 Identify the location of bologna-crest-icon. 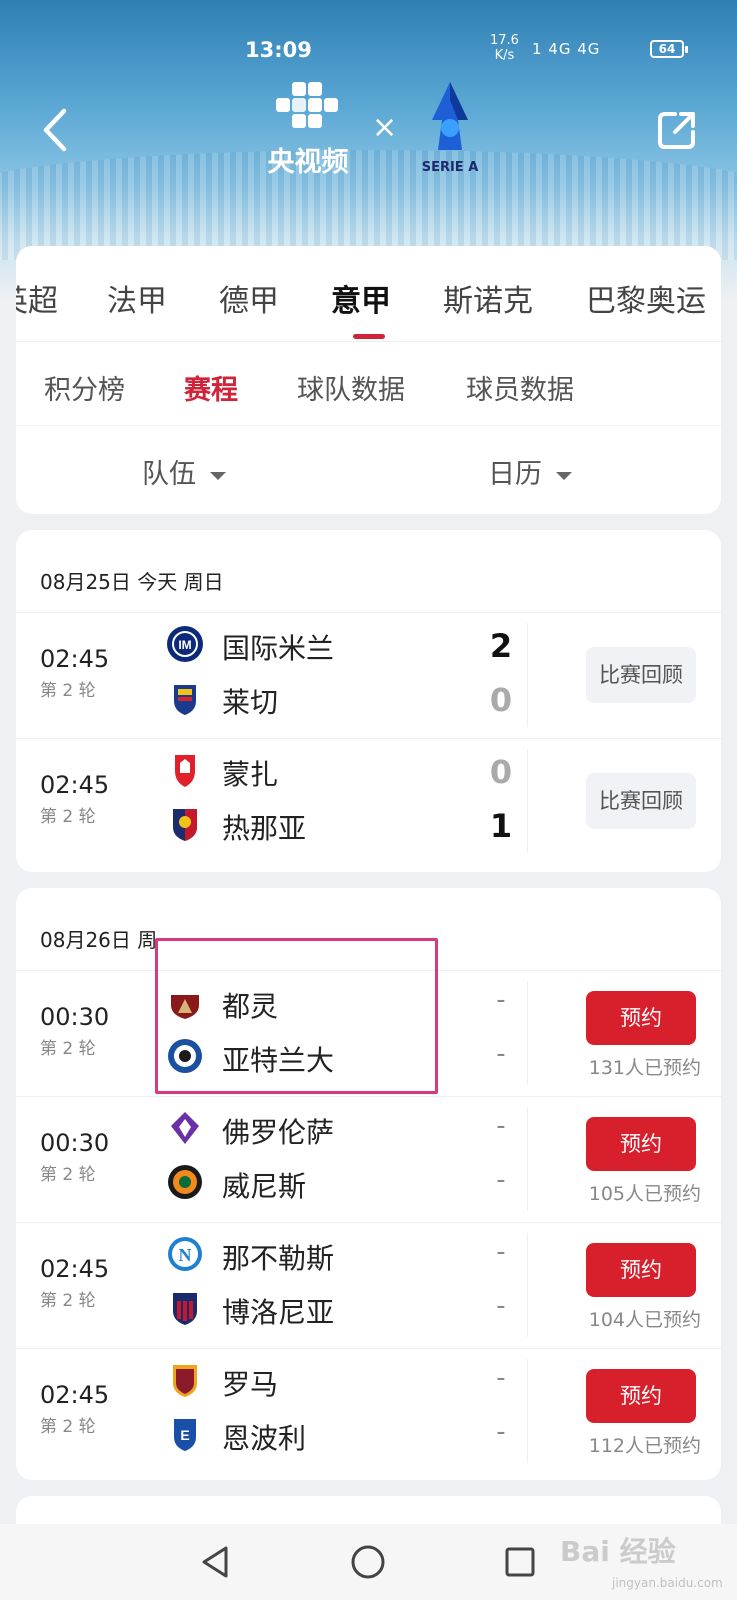
(185, 1309).